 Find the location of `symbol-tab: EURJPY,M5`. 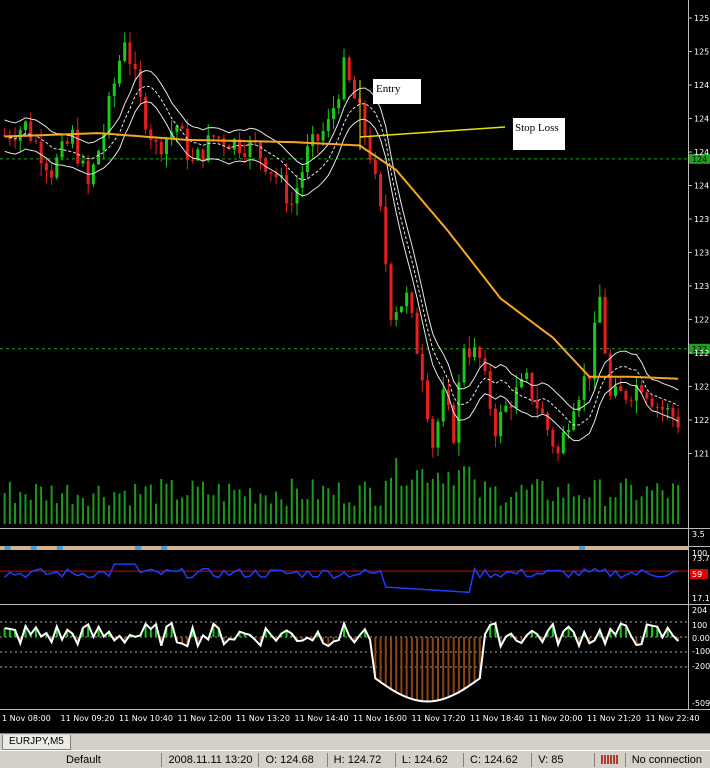

symbol-tab: EURJPY,M5 is located at coordinates (36, 742).